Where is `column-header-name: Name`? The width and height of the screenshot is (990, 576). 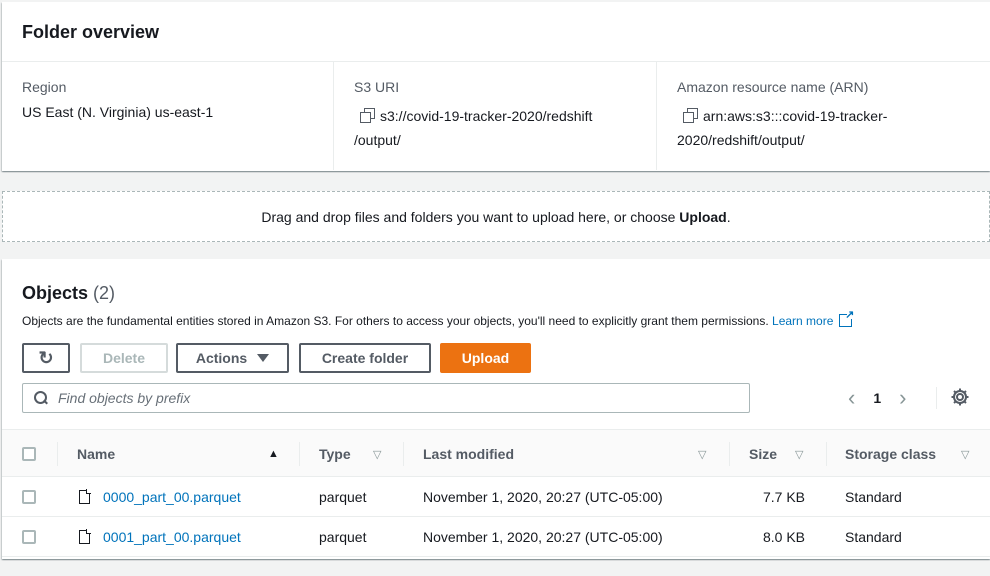 column-header-name: Name is located at coordinates (96, 454).